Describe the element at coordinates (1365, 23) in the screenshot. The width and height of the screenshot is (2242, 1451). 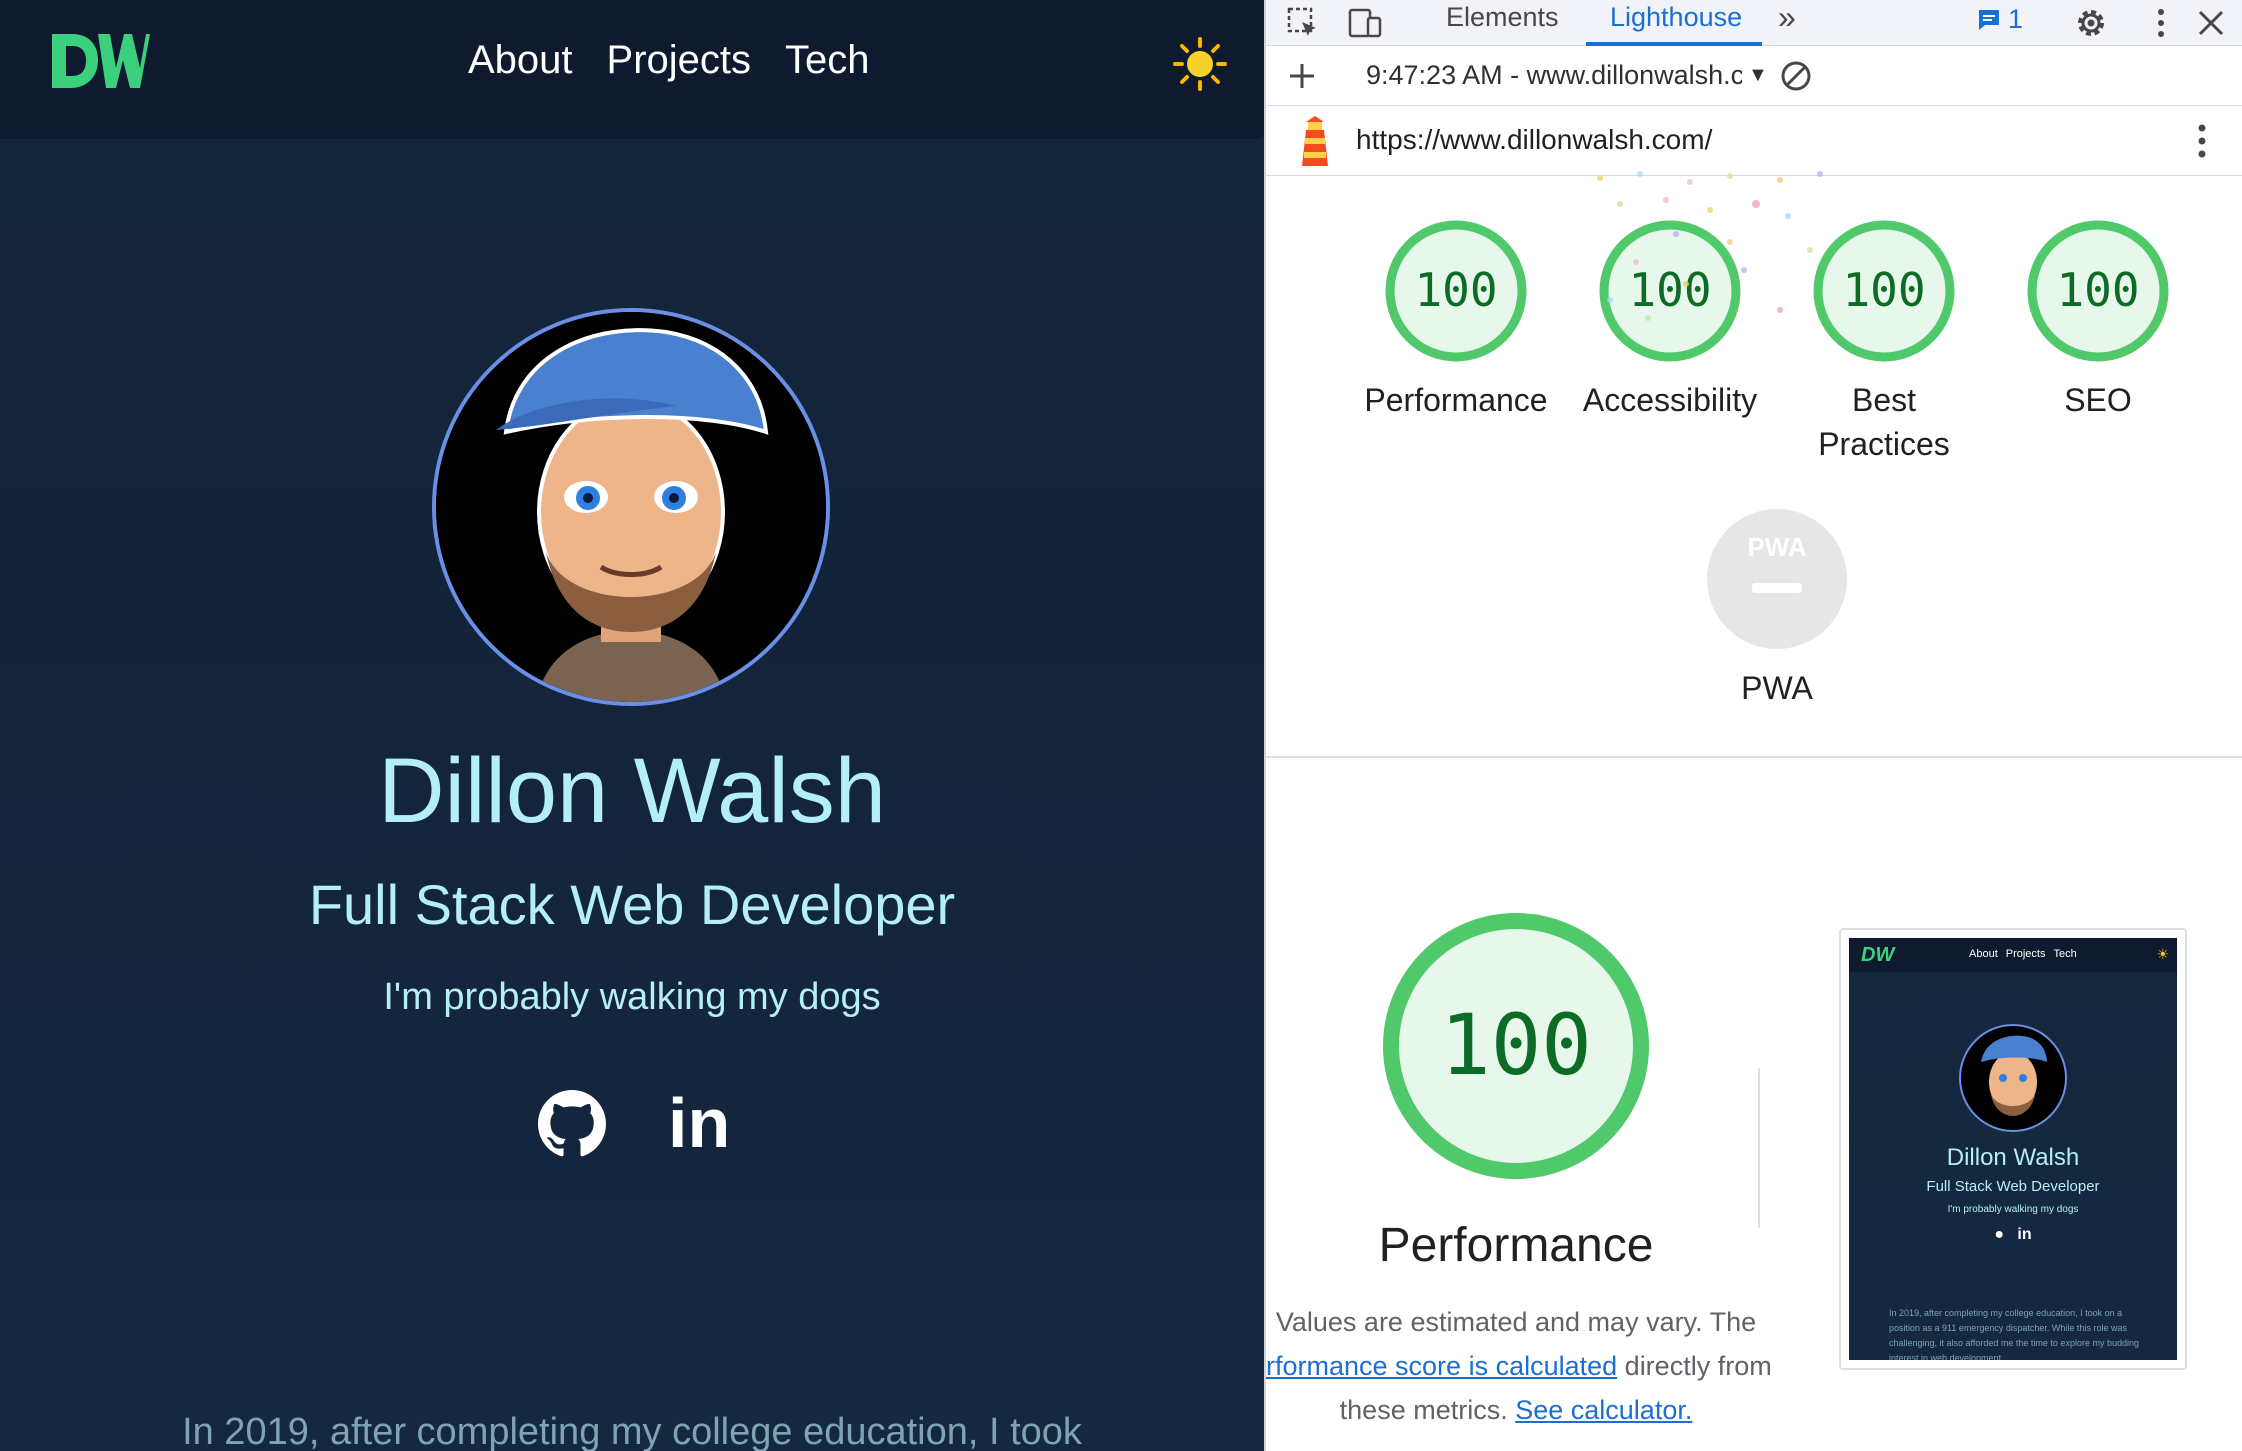
I see `device-toolbar-icon` at that location.